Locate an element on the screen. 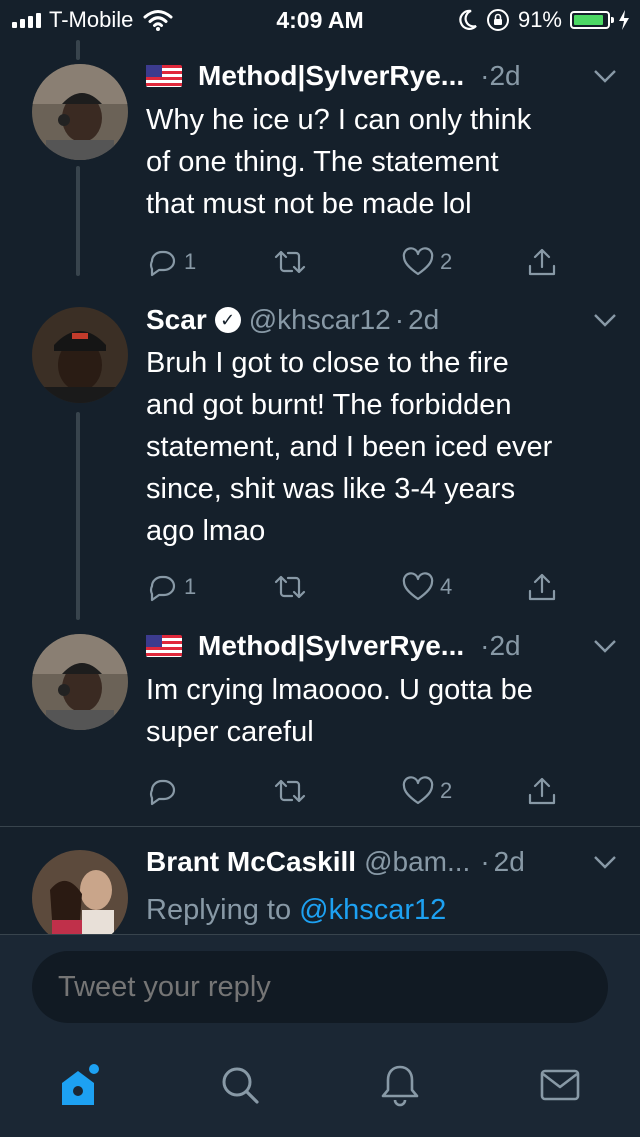 This screenshot has width=640, height=1137. verified-badge-icon: ✓ is located at coordinates (227, 320).